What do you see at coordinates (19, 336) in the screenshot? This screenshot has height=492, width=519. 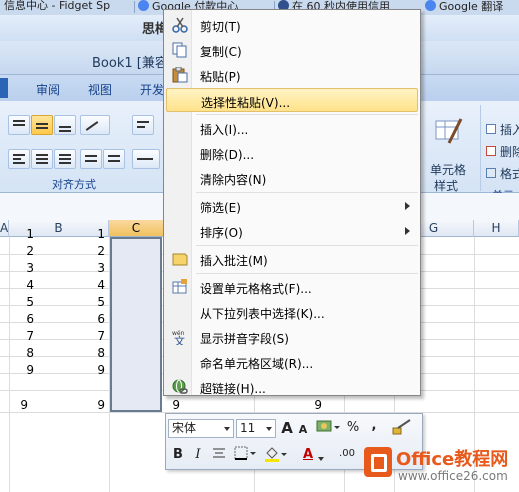 I see `cell-a7: 7` at bounding box center [19, 336].